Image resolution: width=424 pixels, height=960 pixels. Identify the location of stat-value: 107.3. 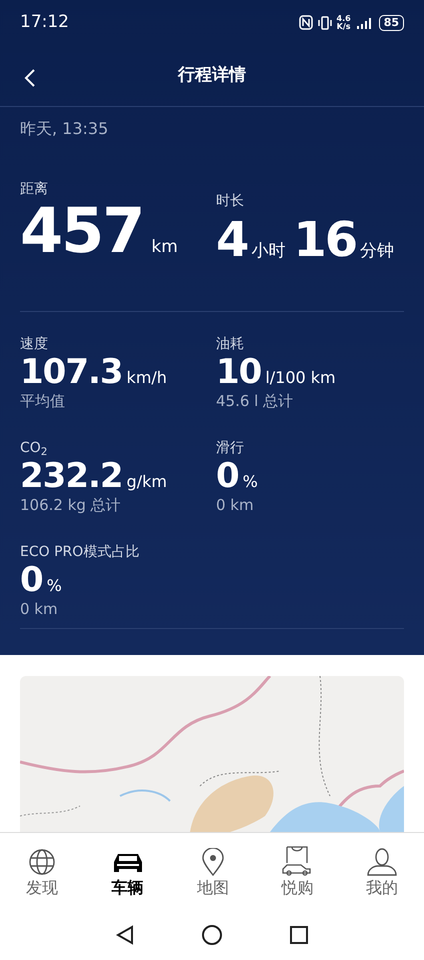
(71, 372).